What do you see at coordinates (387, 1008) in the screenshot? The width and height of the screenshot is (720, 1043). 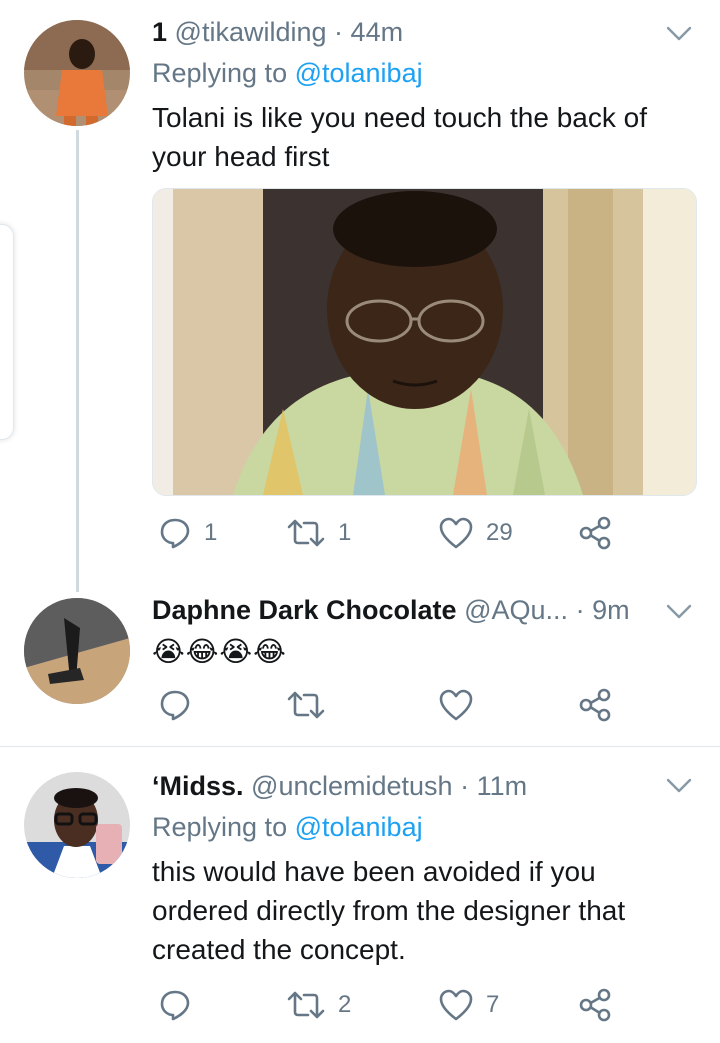 I see `tweet-actions: 2 7` at bounding box center [387, 1008].